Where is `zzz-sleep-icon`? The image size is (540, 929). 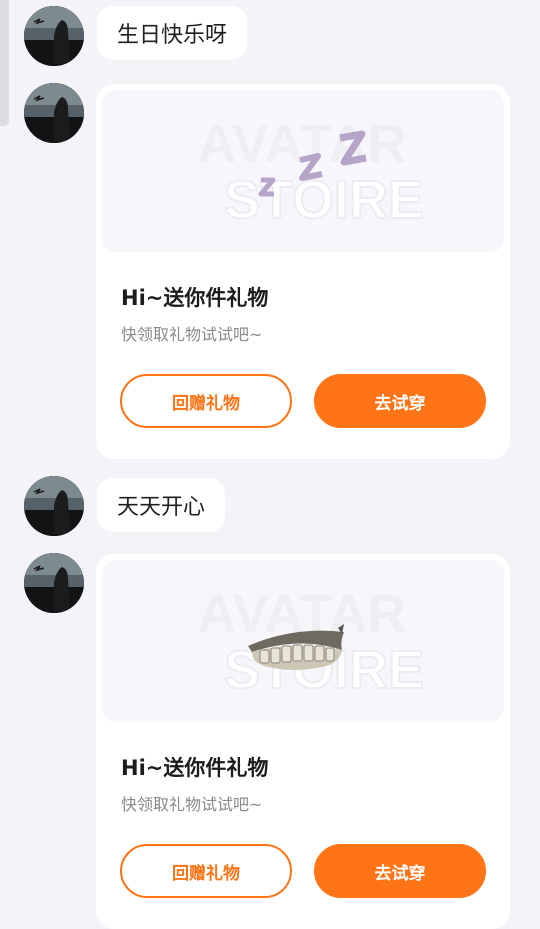 zzz-sleep-icon is located at coordinates (312, 163).